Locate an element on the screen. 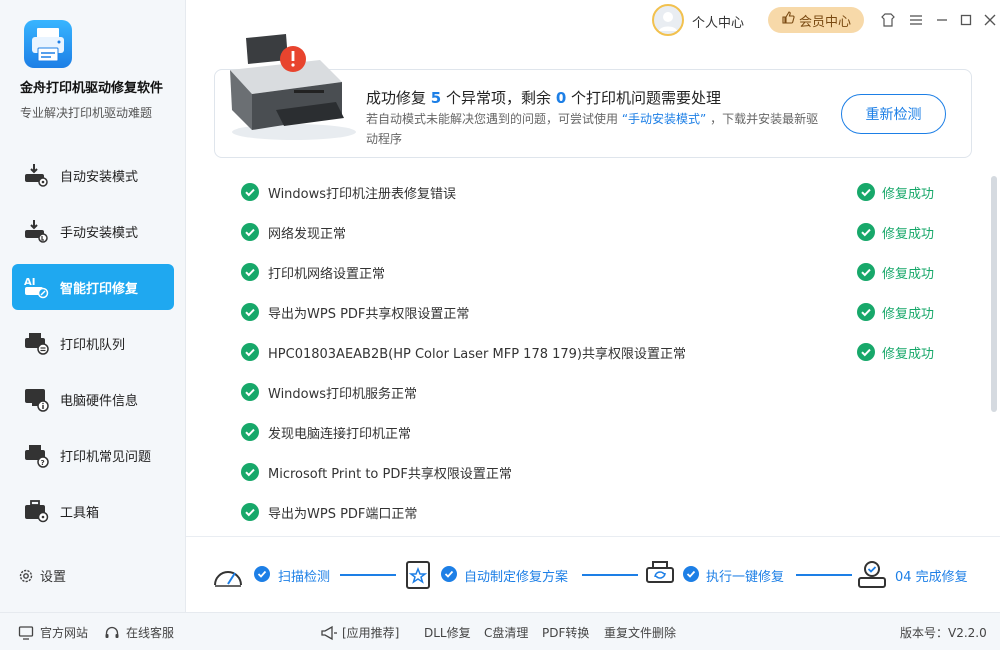 This screenshot has width=1000, height=650. printer-warning-illustration-icon is located at coordinates (294, 87).